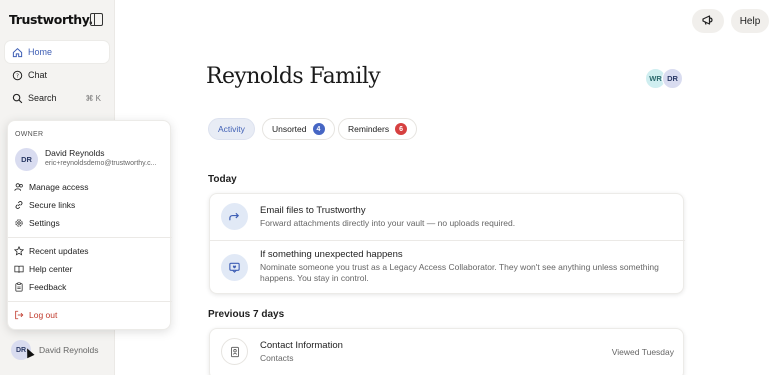  I want to click on sidebar-item-chat: ? Chat, so click(57, 75).